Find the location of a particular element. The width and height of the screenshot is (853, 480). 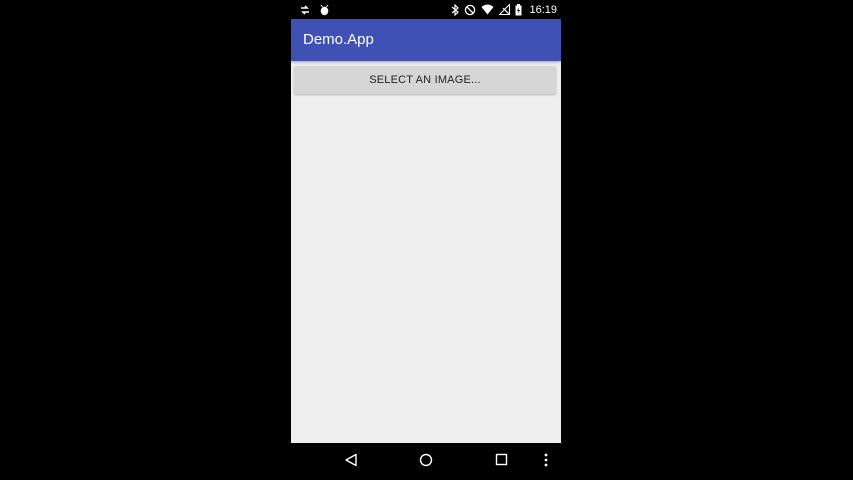

home-button is located at coordinates (426, 462).